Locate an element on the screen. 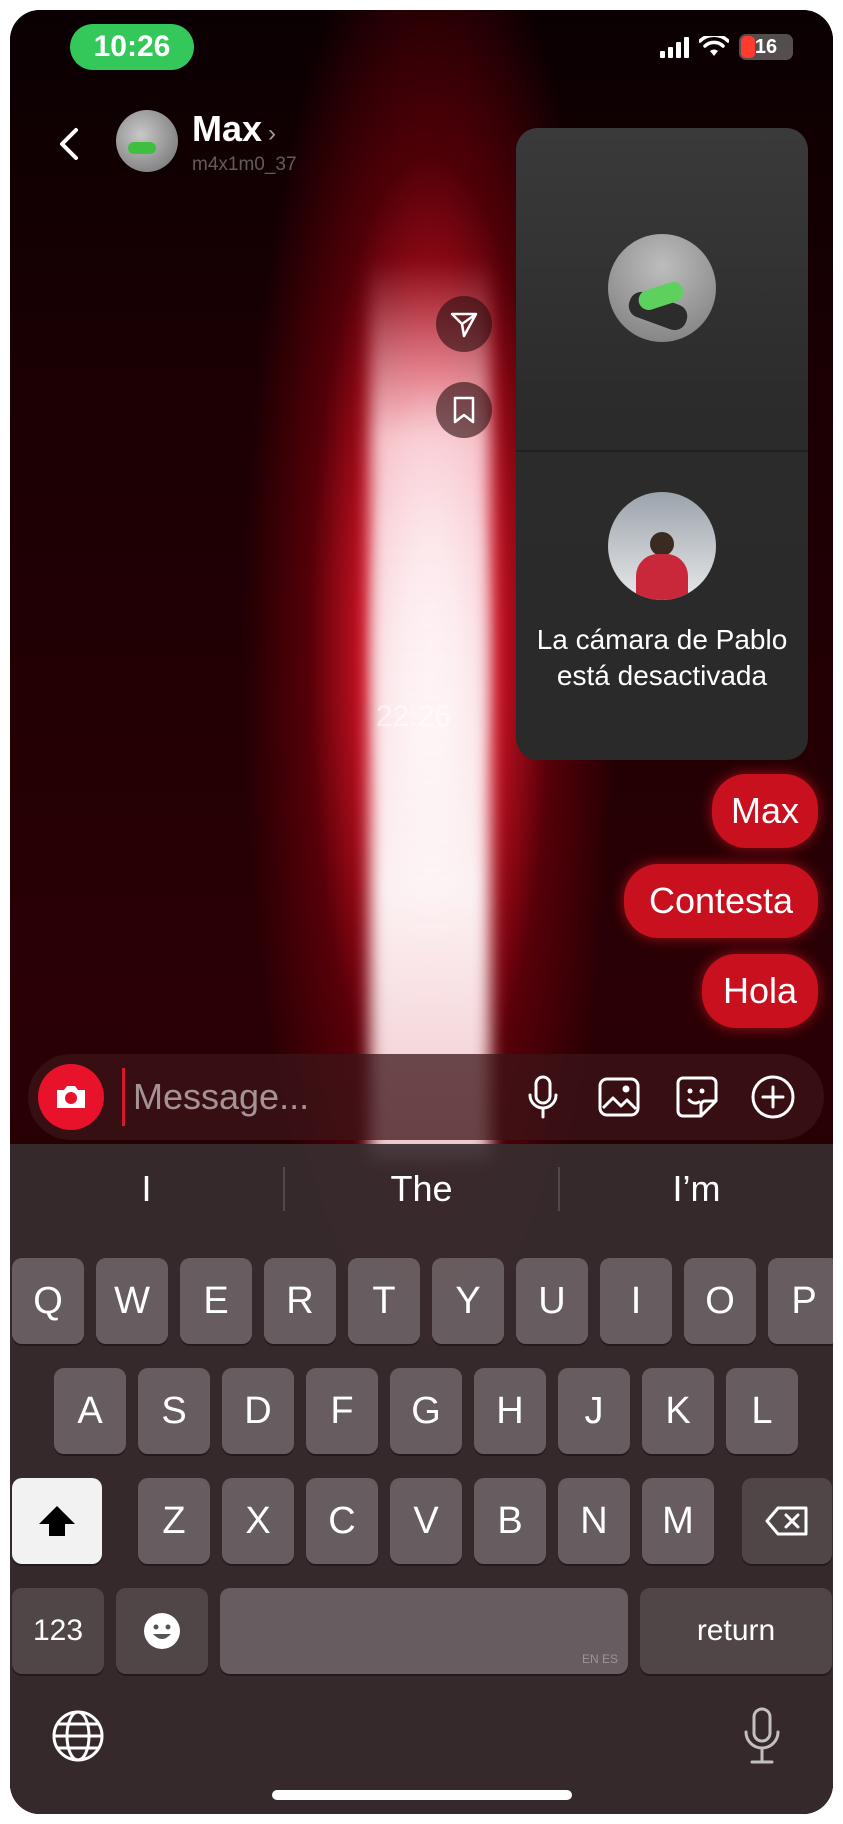  message-bubble: Contesta is located at coordinates (721, 901).